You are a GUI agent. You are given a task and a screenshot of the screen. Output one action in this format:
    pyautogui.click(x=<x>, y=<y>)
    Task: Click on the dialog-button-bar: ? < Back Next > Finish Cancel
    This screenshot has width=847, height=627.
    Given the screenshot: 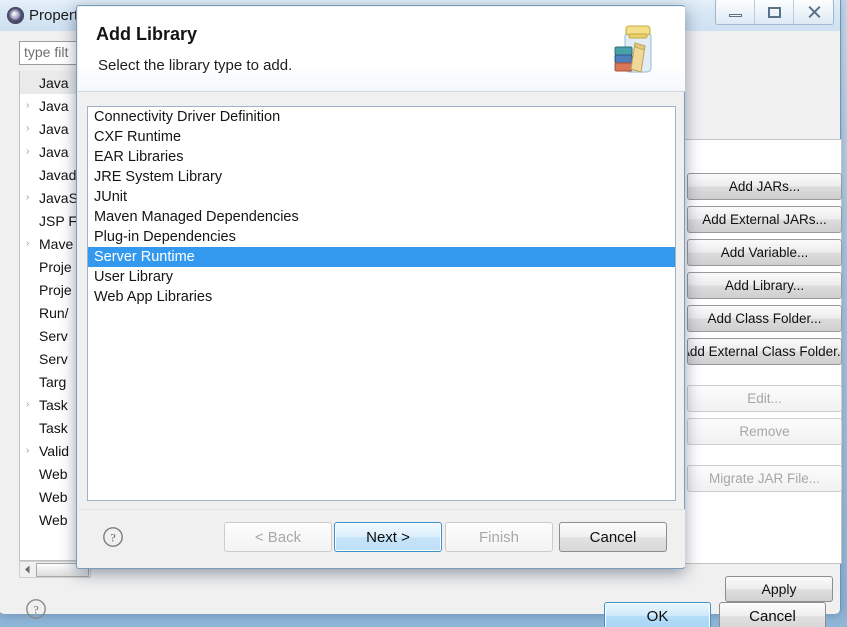 What is the action you would take?
    pyautogui.click(x=381, y=538)
    